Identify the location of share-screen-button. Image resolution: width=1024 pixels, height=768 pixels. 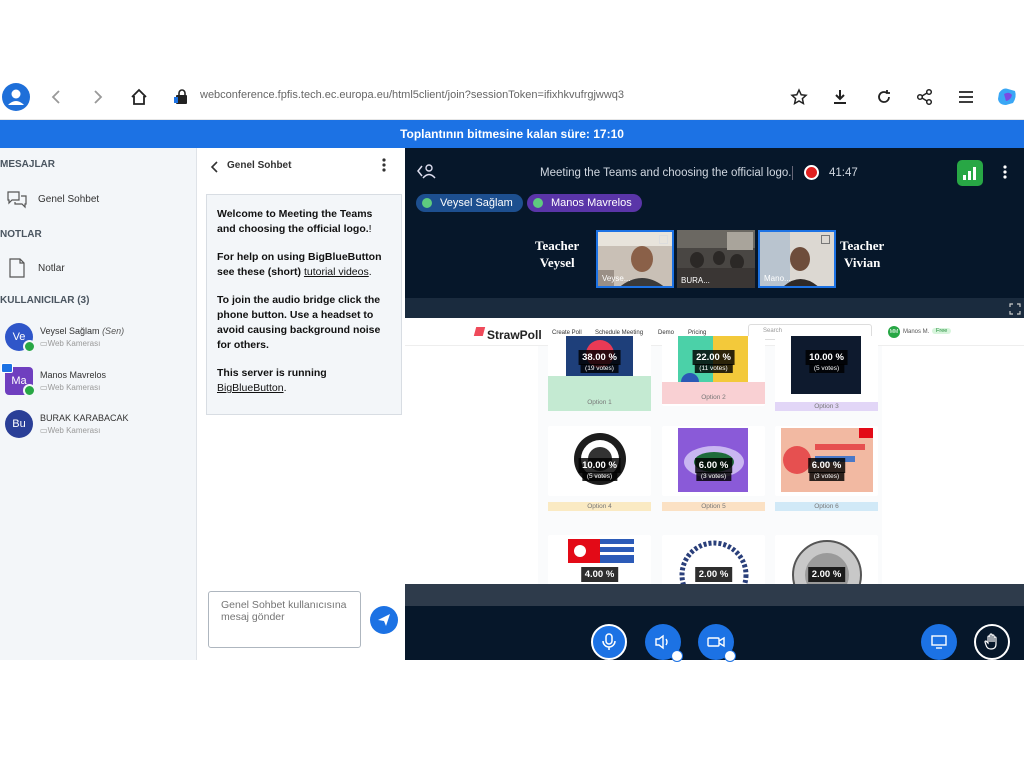
(939, 642).